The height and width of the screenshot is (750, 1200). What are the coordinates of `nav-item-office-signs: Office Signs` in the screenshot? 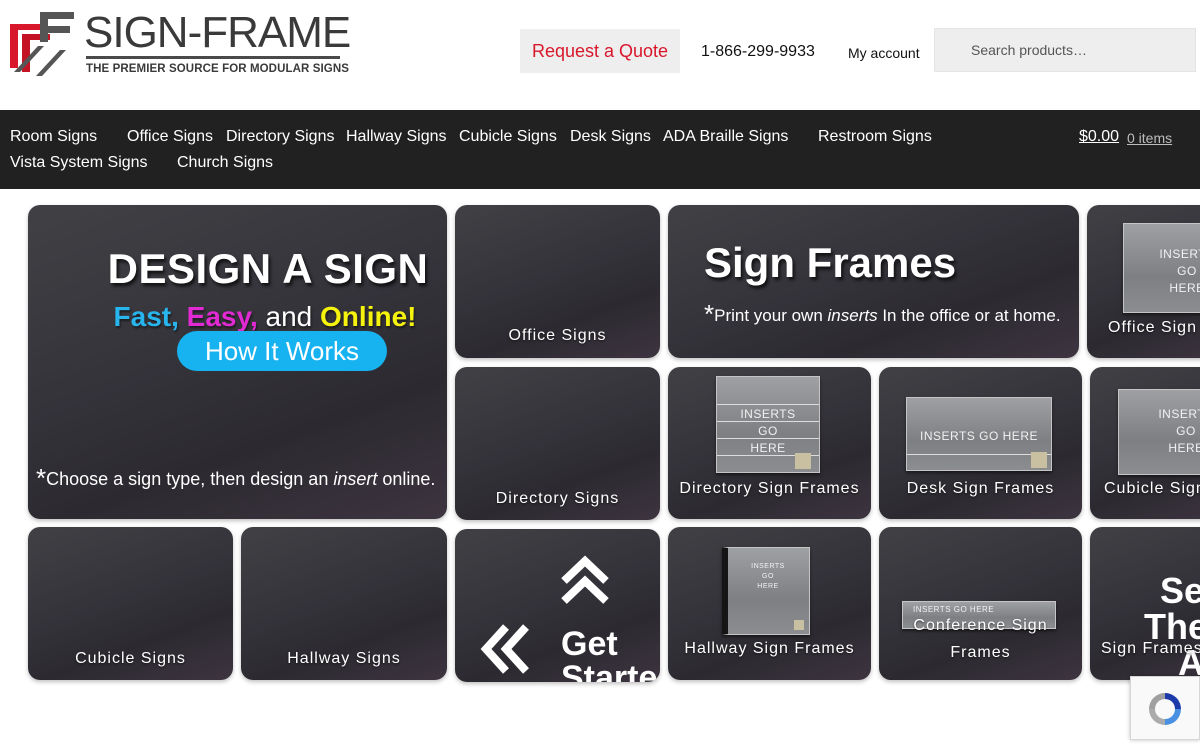 It's located at (170, 137).